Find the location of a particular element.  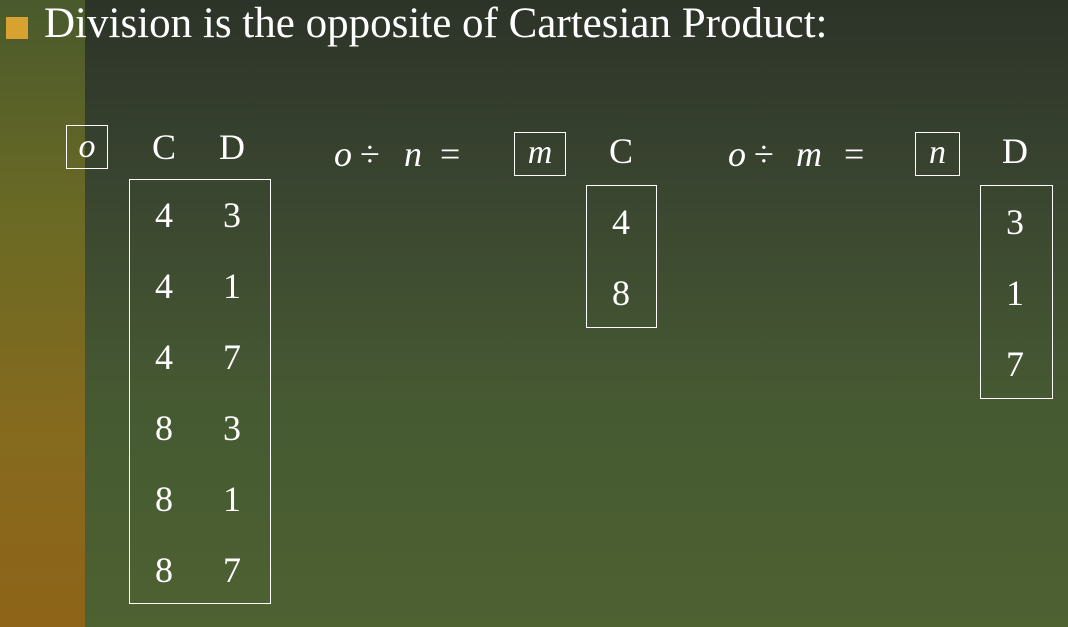

eq1-col-c: C is located at coordinates (620, 151).